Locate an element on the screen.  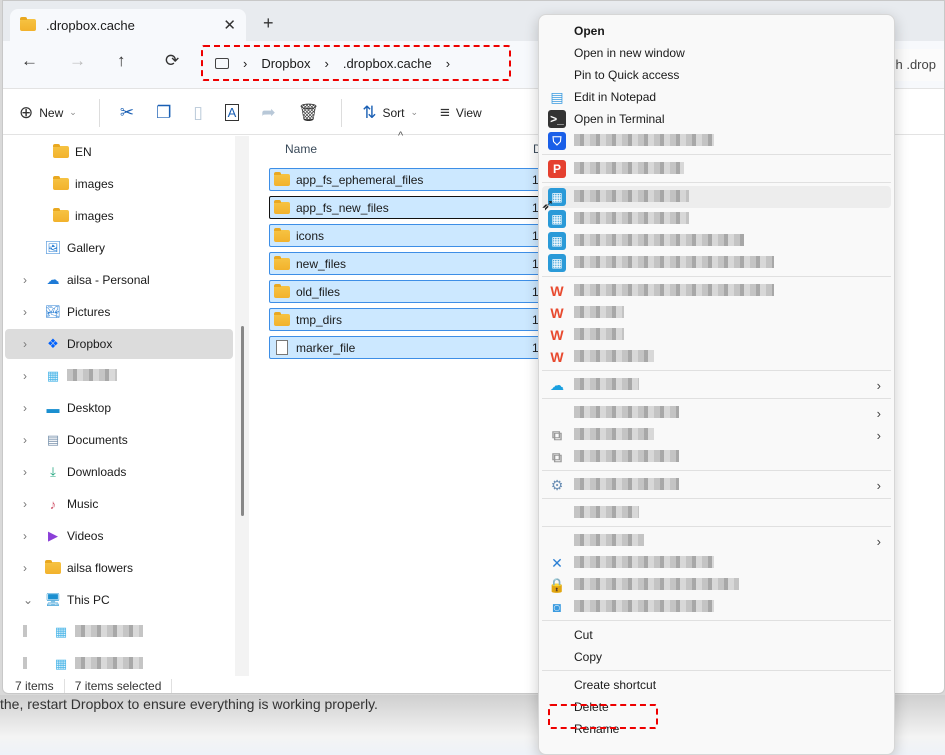
sidebar-item: 🖼 Gallery is located at coordinates (119, 248).